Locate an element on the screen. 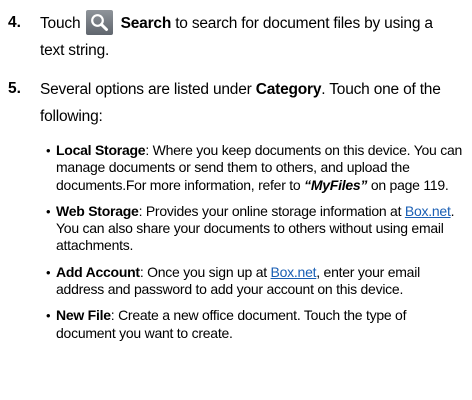  option-text: : Once you sign up at is located at coordinates (205, 271).